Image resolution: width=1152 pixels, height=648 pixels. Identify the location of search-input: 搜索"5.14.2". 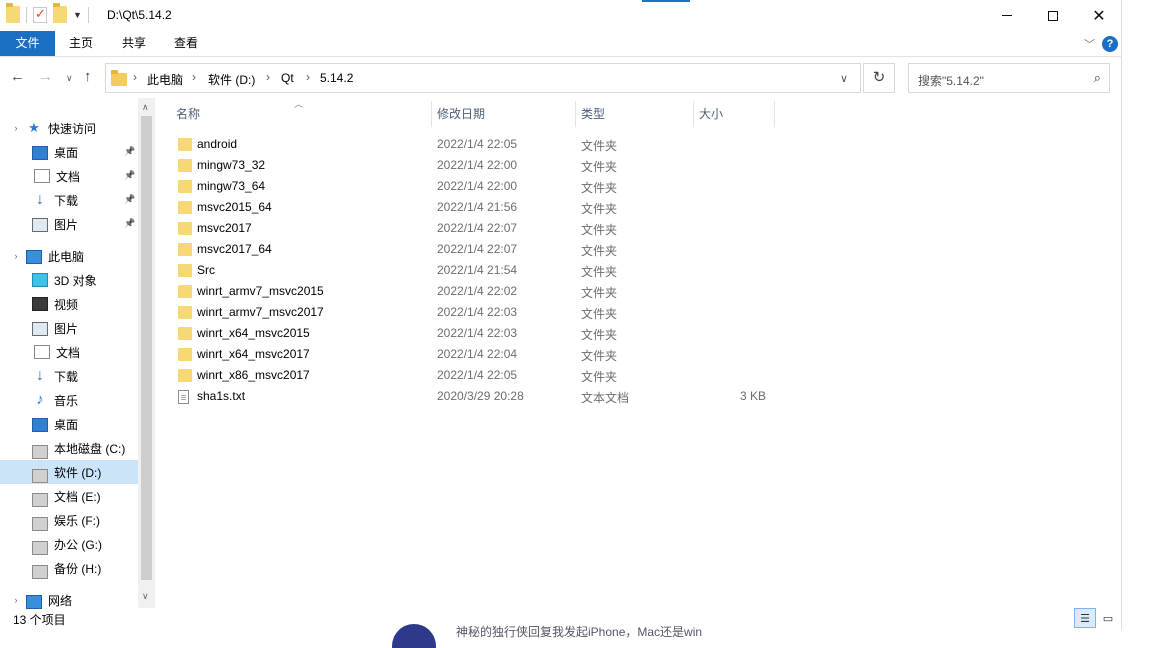
(951, 80).